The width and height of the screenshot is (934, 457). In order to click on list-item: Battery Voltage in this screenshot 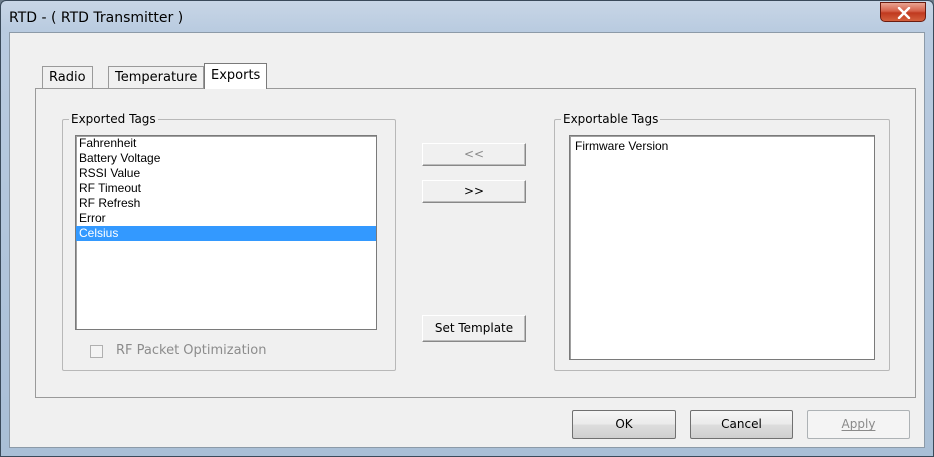, I will do `click(226, 158)`.